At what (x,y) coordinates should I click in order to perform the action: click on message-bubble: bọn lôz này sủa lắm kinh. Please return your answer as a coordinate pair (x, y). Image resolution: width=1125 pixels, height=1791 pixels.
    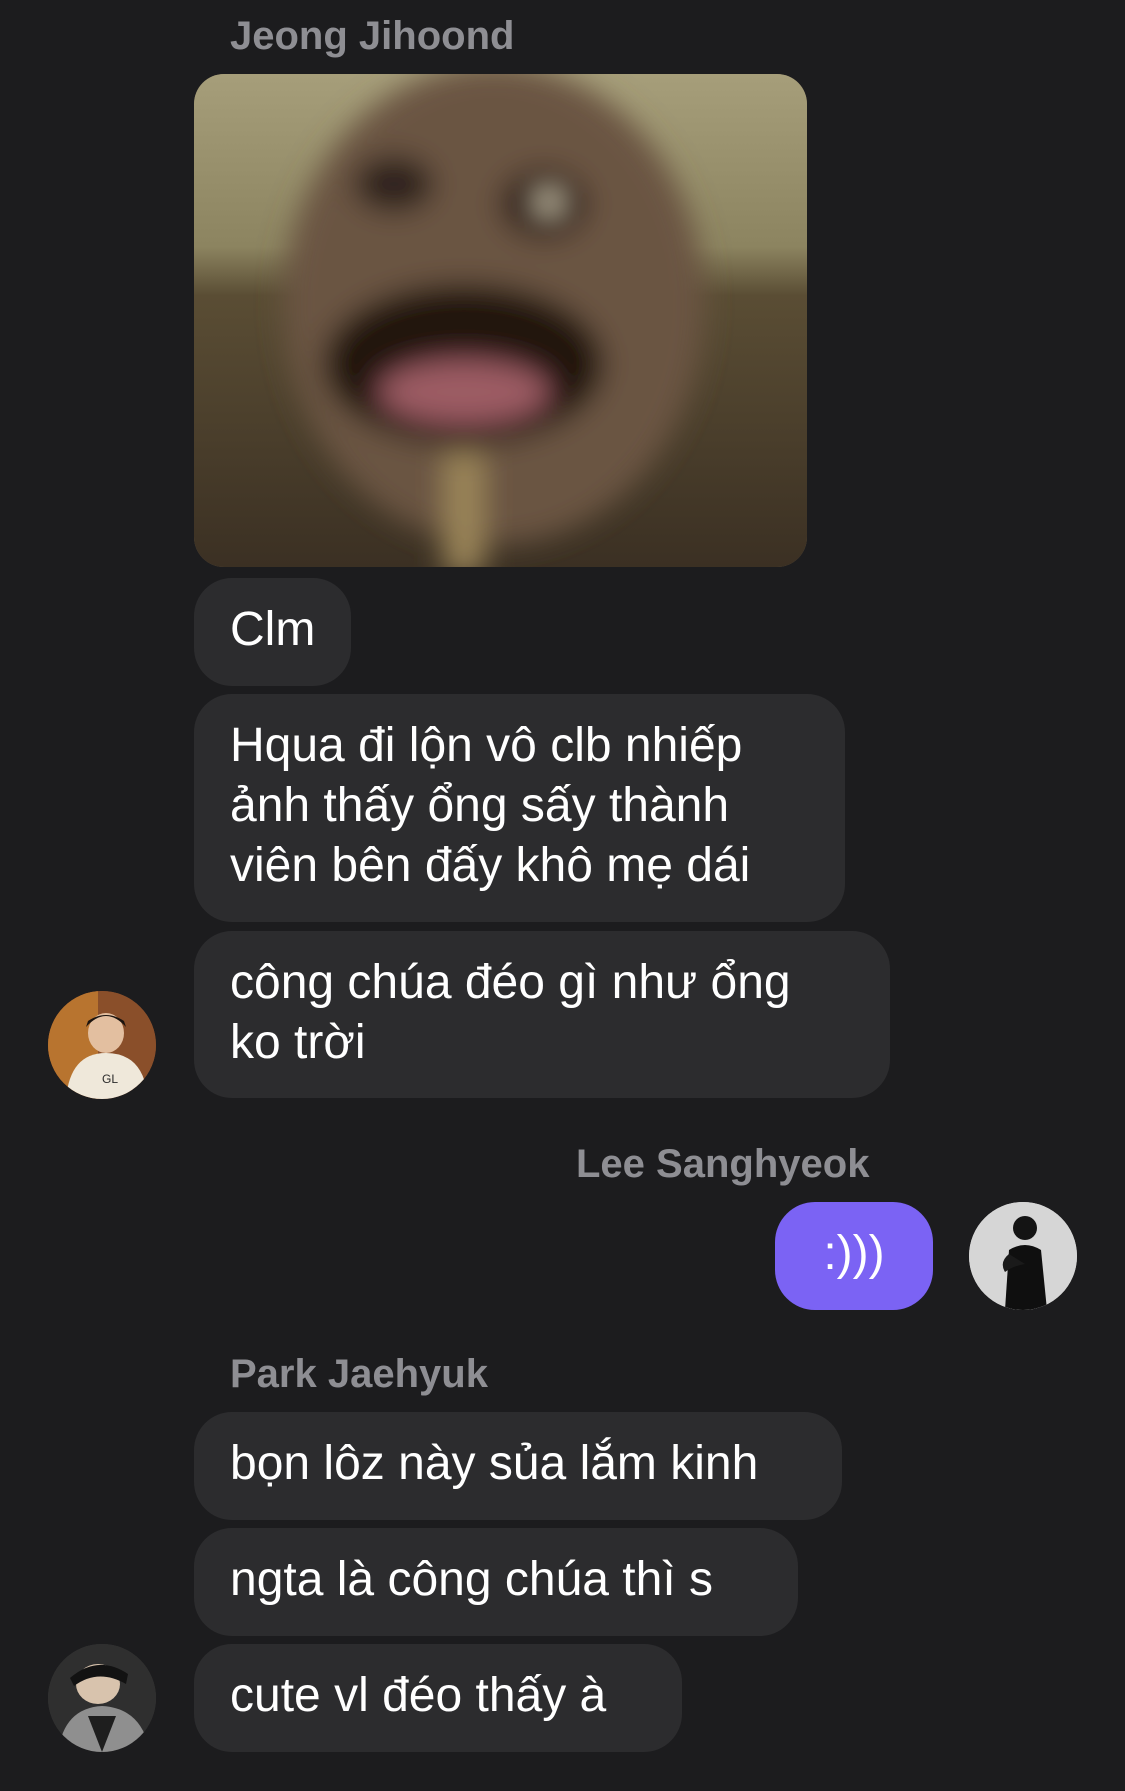
    Looking at the image, I should click on (518, 1466).